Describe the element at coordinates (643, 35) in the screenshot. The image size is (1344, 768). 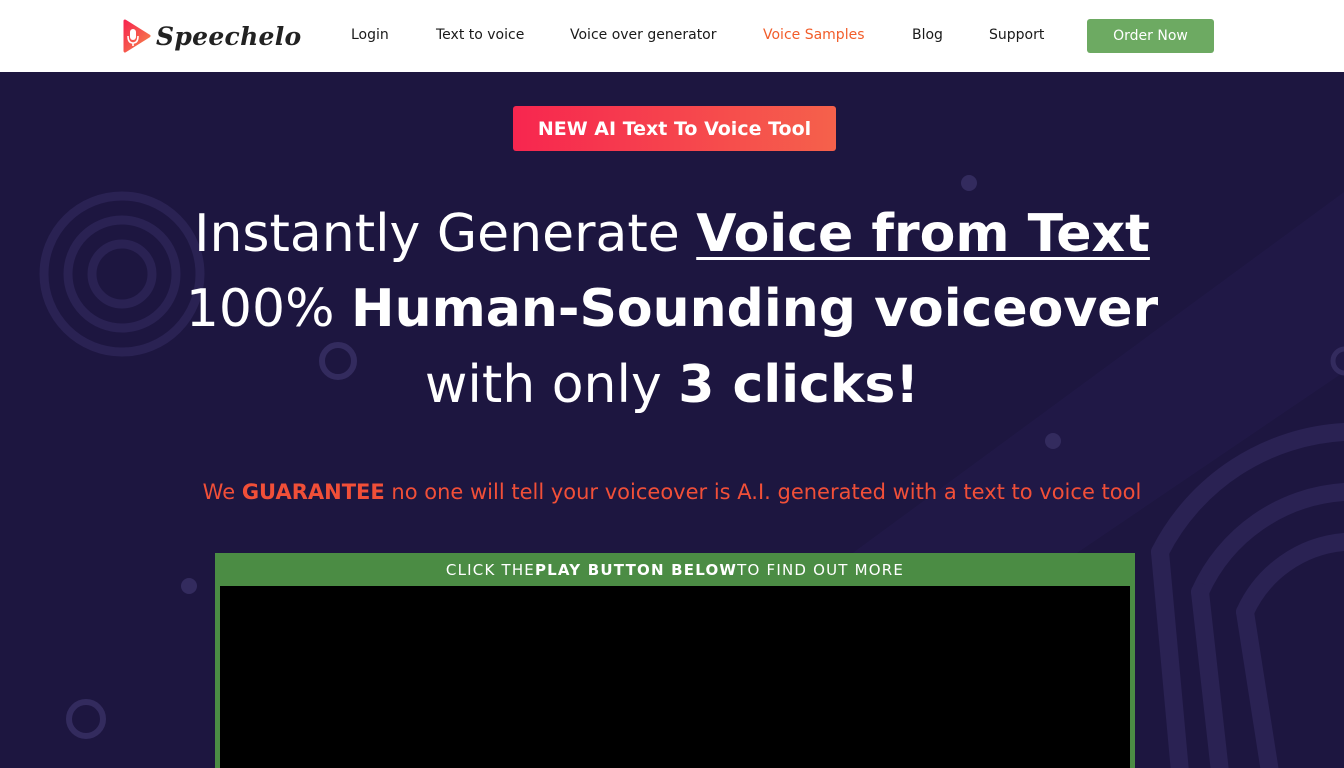
I see `nav-voice-over-generator: Voice over generator` at that location.